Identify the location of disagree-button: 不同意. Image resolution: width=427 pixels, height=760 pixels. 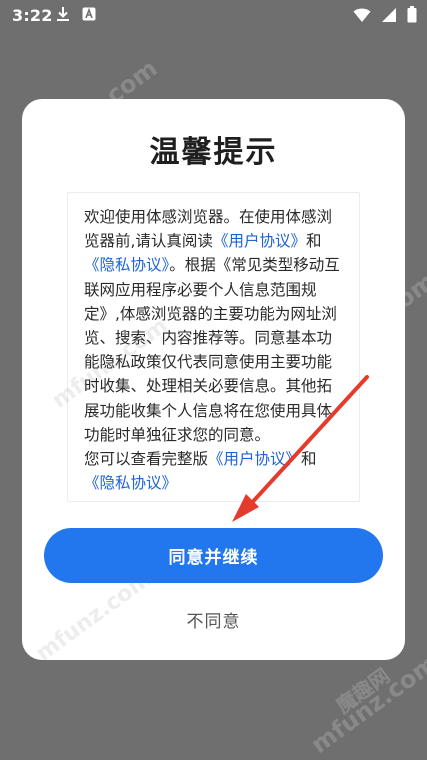
(213, 619).